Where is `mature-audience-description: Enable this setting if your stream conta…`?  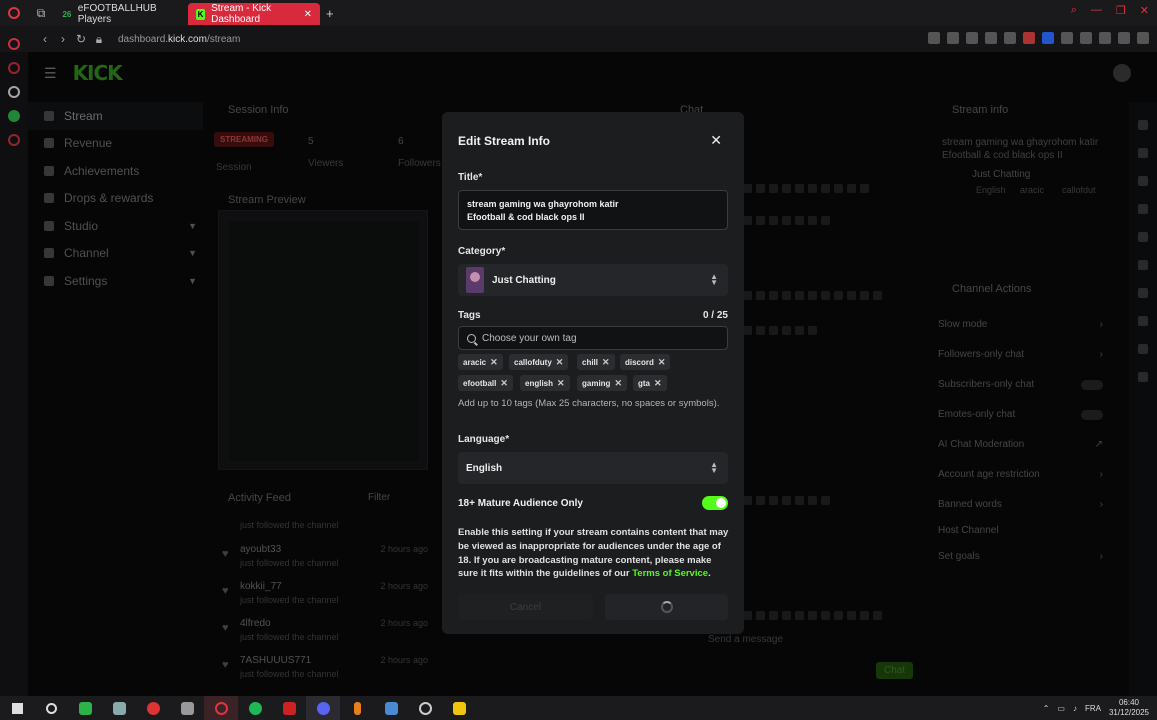
mature-audience-description: Enable this setting if your stream conta… is located at coordinates (593, 553).